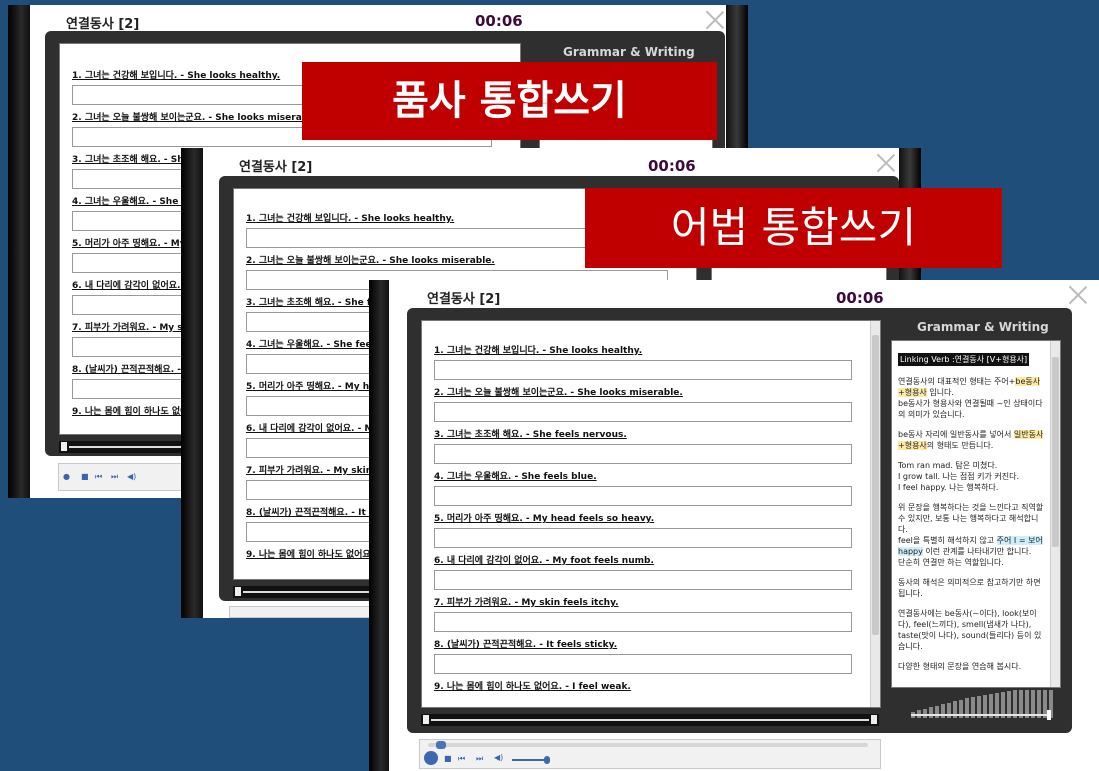  Describe the element at coordinates (66, 476) in the screenshot. I see `play-icon: ●` at that location.